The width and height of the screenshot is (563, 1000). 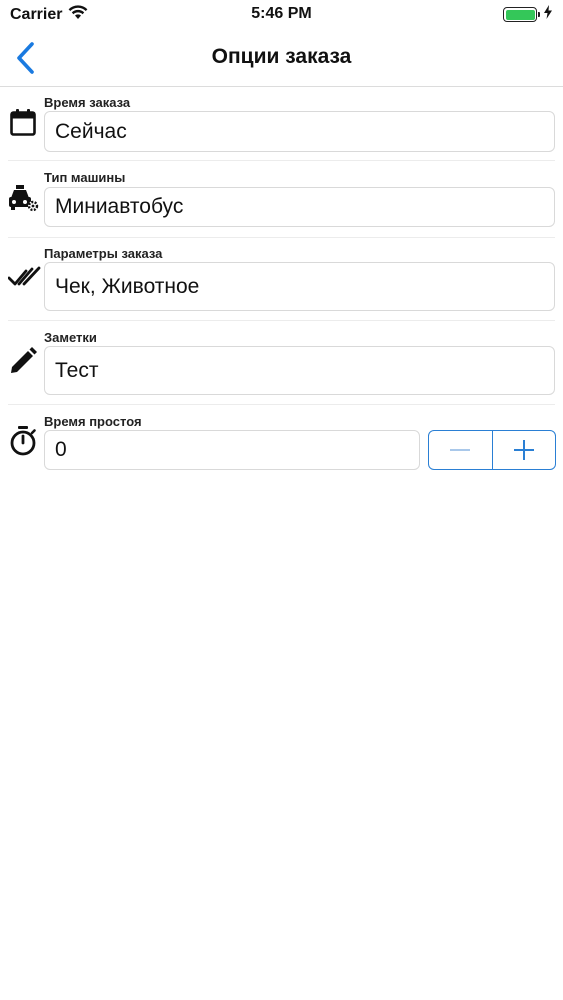 What do you see at coordinates (521, 14) in the screenshot?
I see `battery-icon` at bounding box center [521, 14].